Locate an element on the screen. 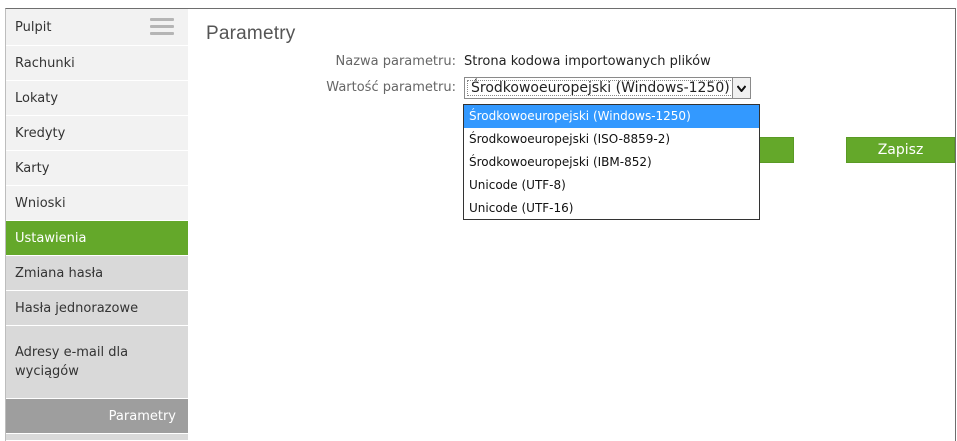 The image size is (957, 441). param-value-select: Środkowoeuropejski (Windows-1250) is located at coordinates (607, 88).